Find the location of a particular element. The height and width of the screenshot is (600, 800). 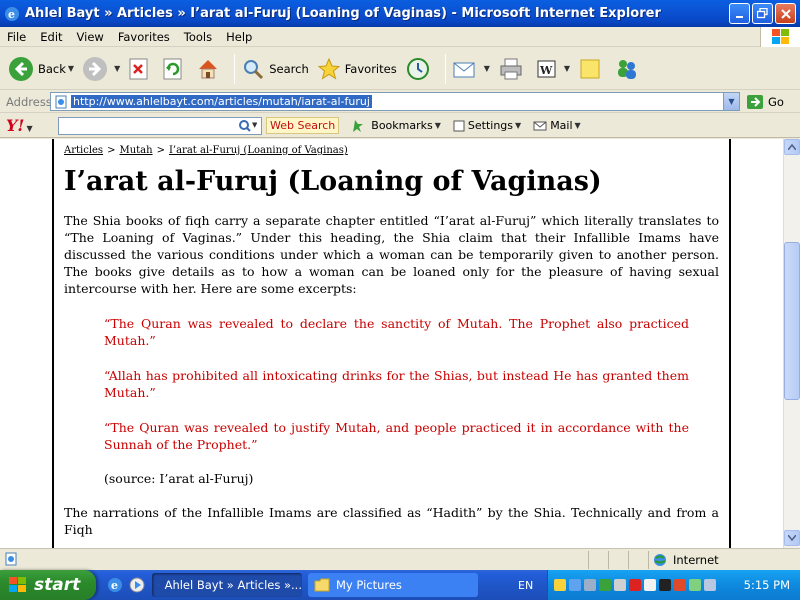

close-button is located at coordinates (785, 13).